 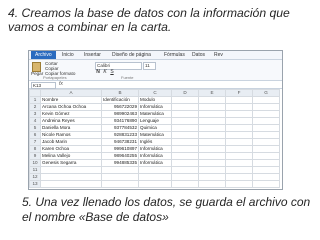 I want to click on row-header: 1, so click(x=35, y=100).